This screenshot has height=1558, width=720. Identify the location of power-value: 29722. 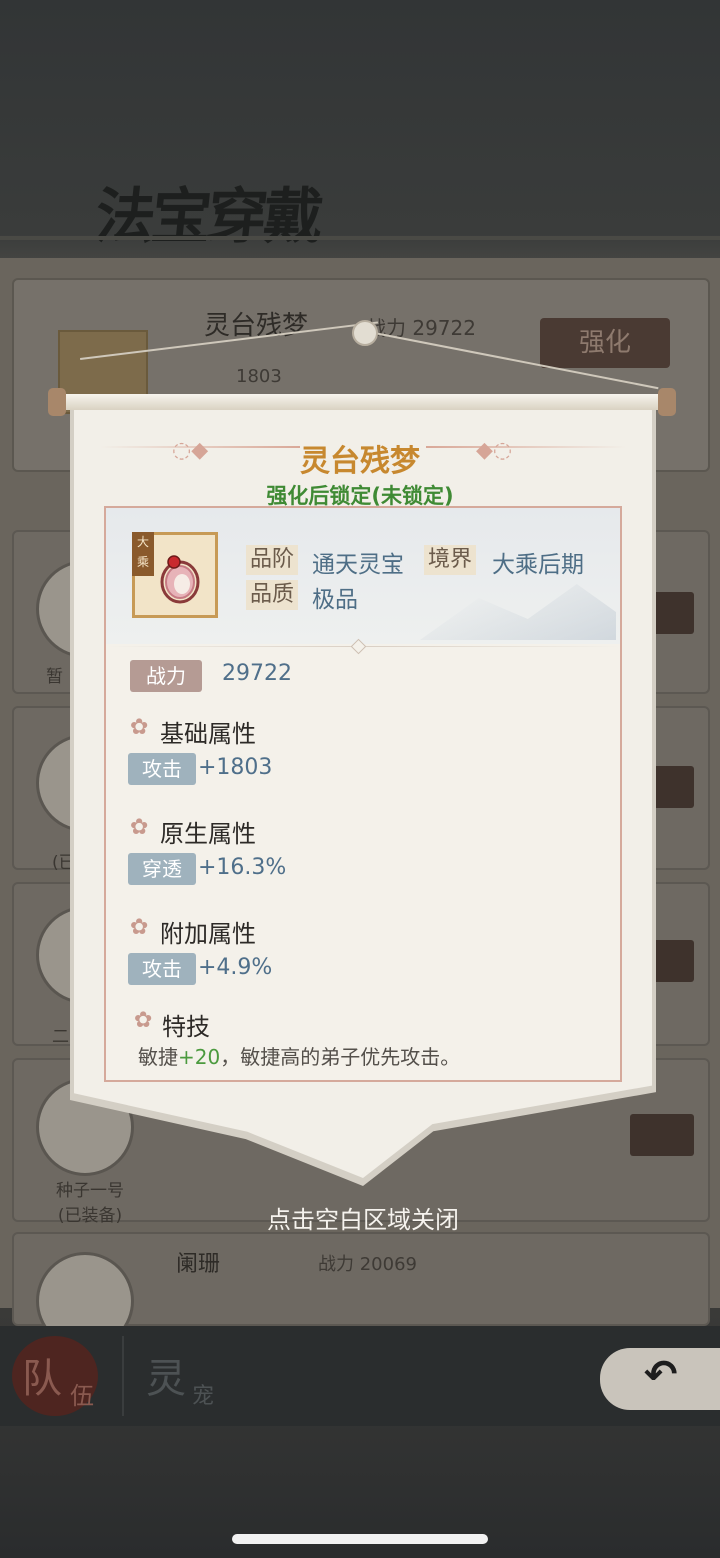
(257, 673).